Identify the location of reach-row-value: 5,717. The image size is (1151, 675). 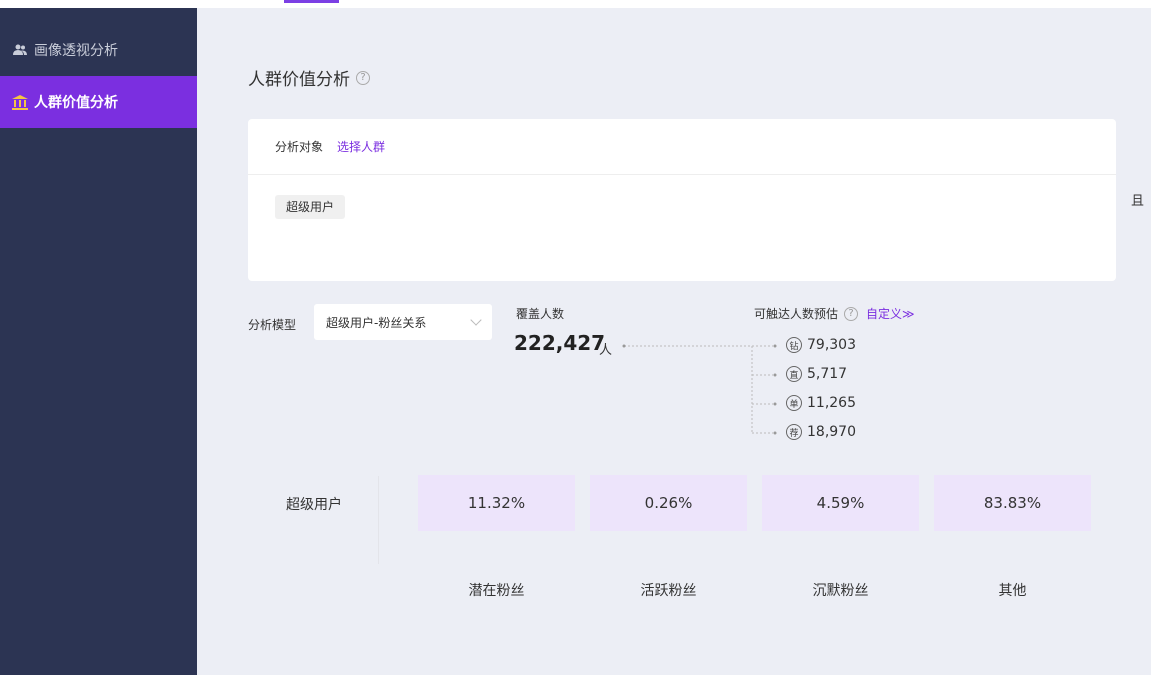
(827, 374).